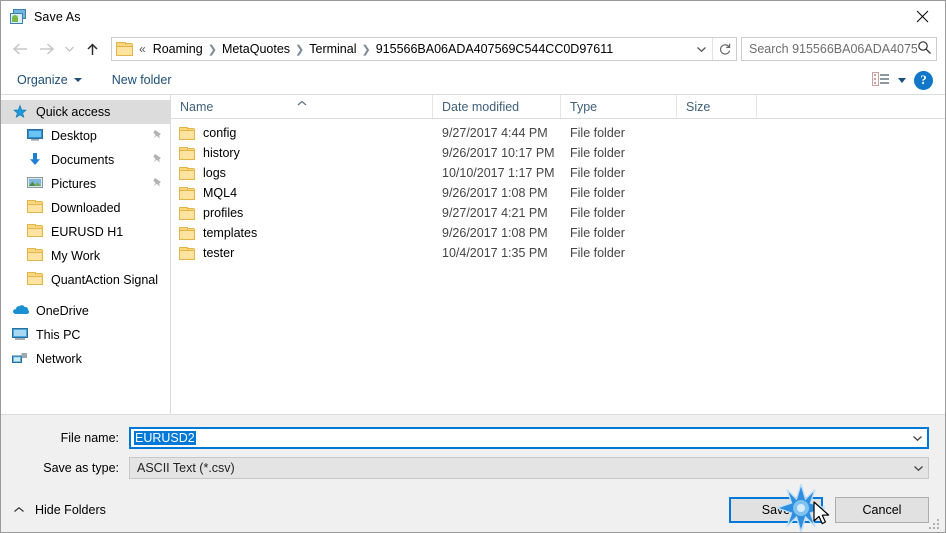 Image resolution: width=946 pixels, height=533 pixels. What do you see at coordinates (221, 153) in the screenshot?
I see `file-name-label: history` at bounding box center [221, 153].